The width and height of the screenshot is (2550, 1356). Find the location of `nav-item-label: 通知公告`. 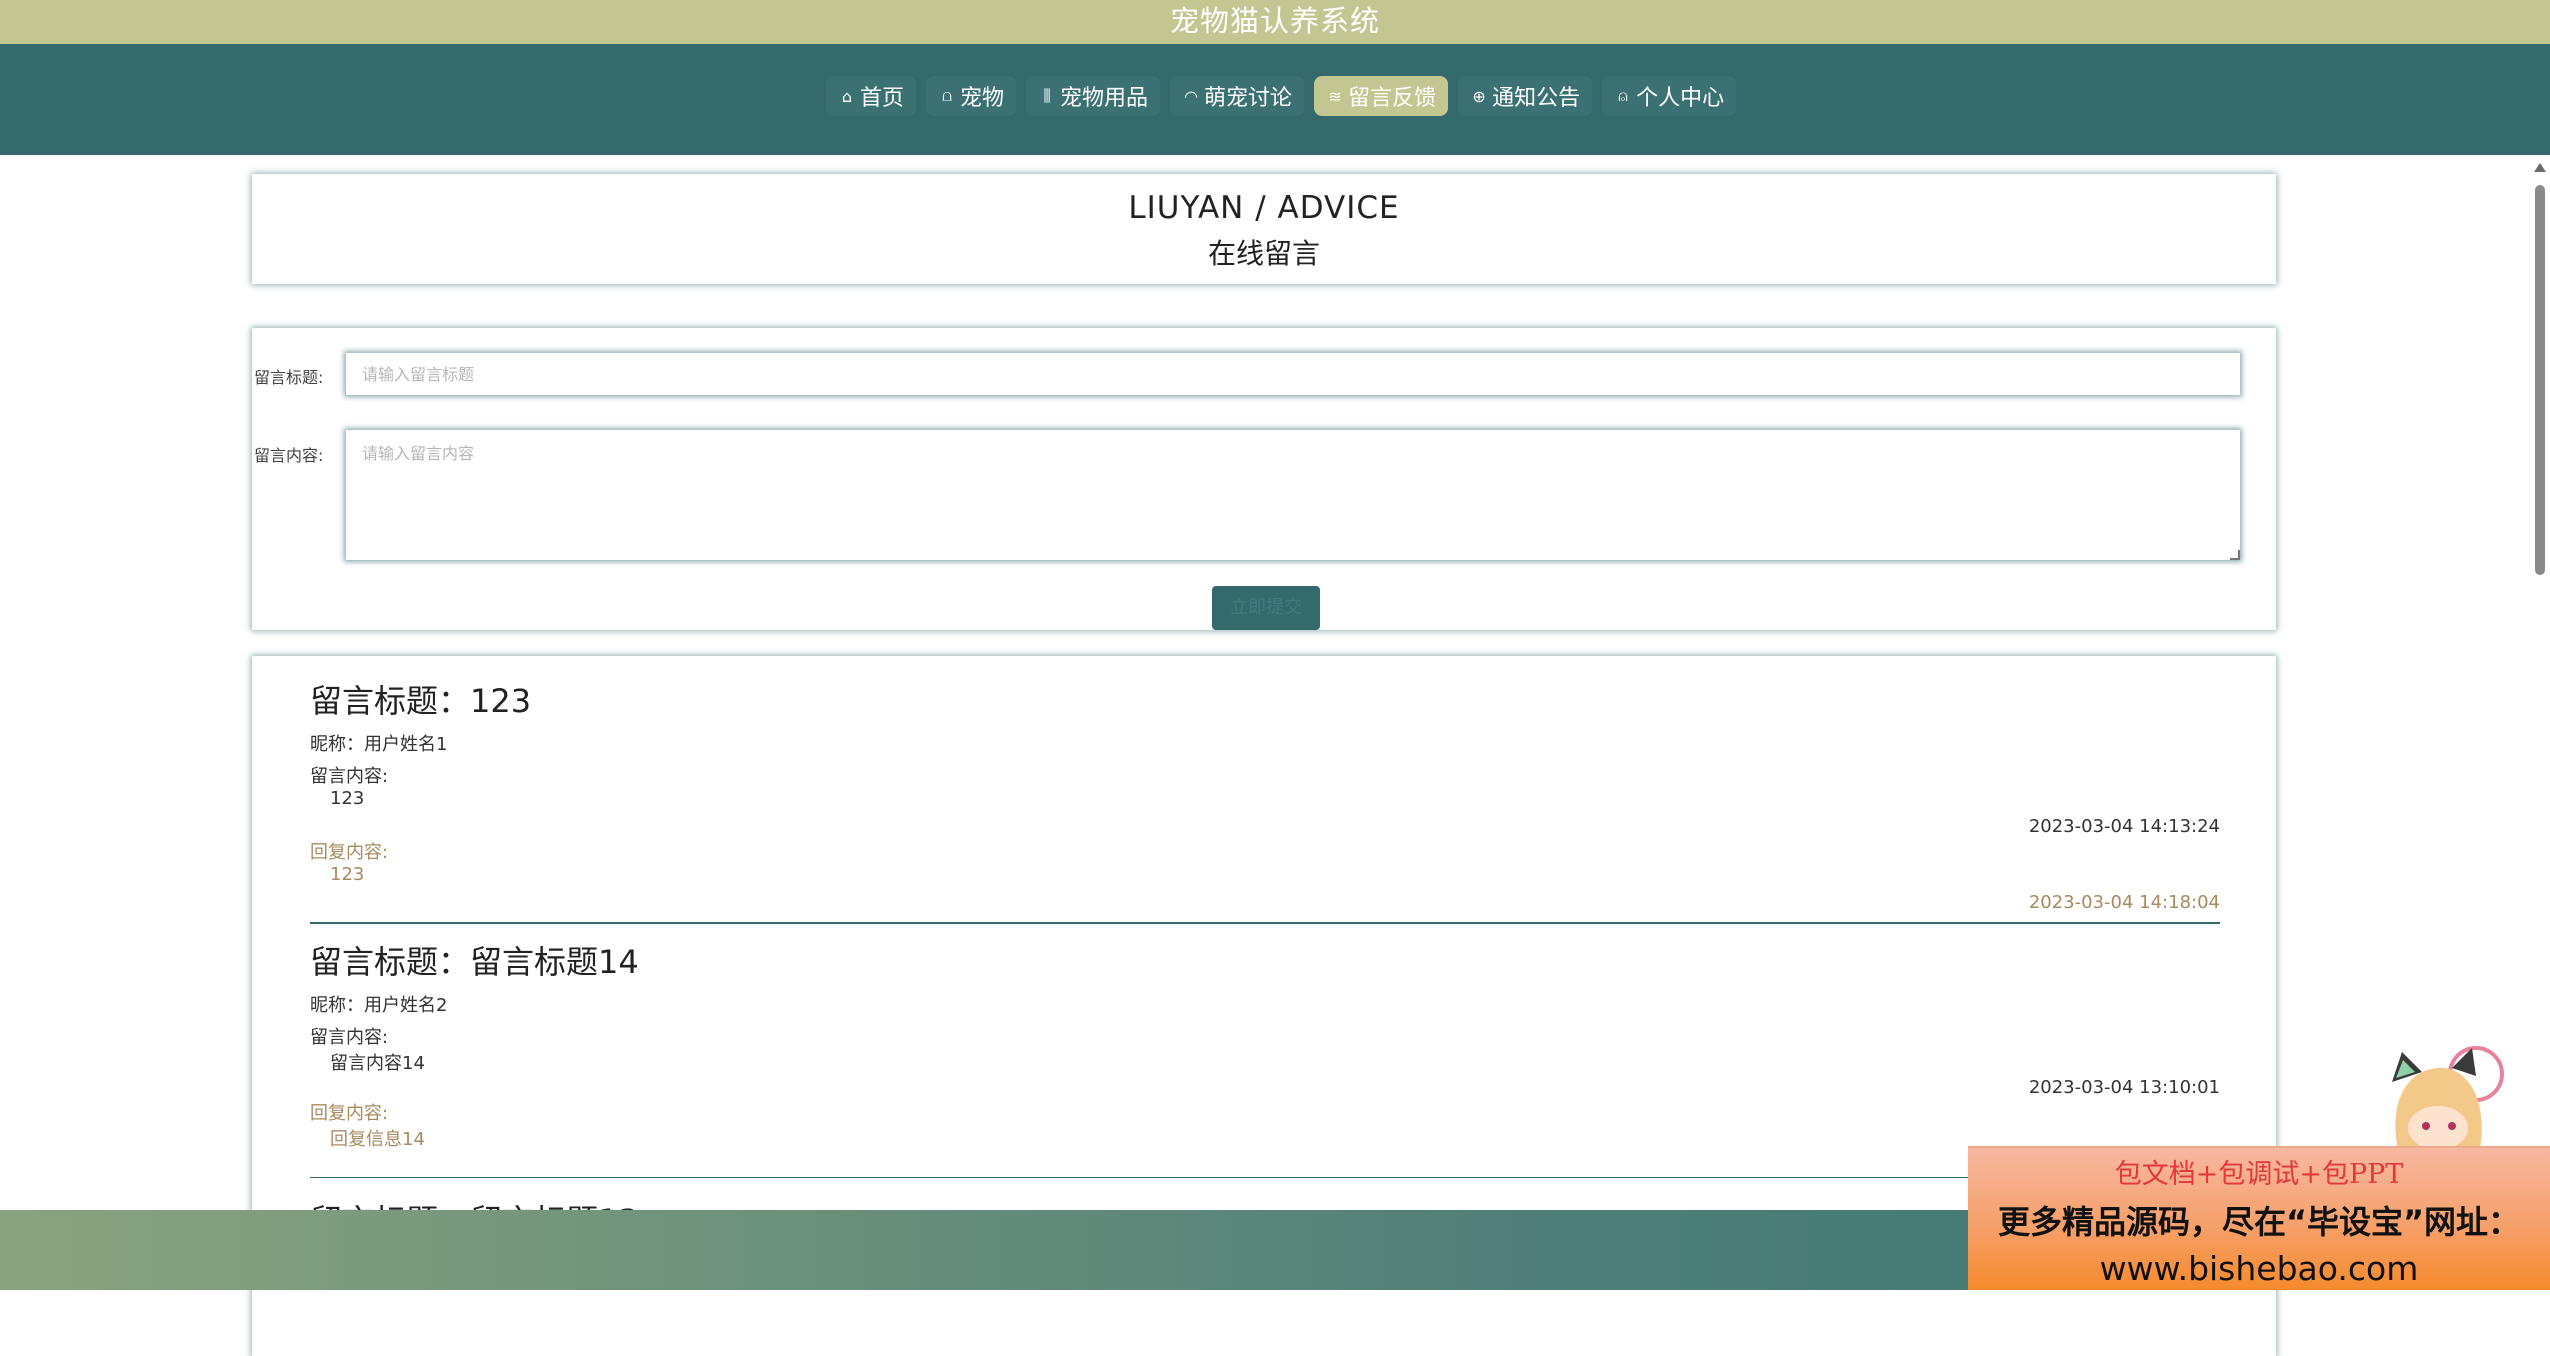

nav-item-label: 通知公告 is located at coordinates (1536, 98).